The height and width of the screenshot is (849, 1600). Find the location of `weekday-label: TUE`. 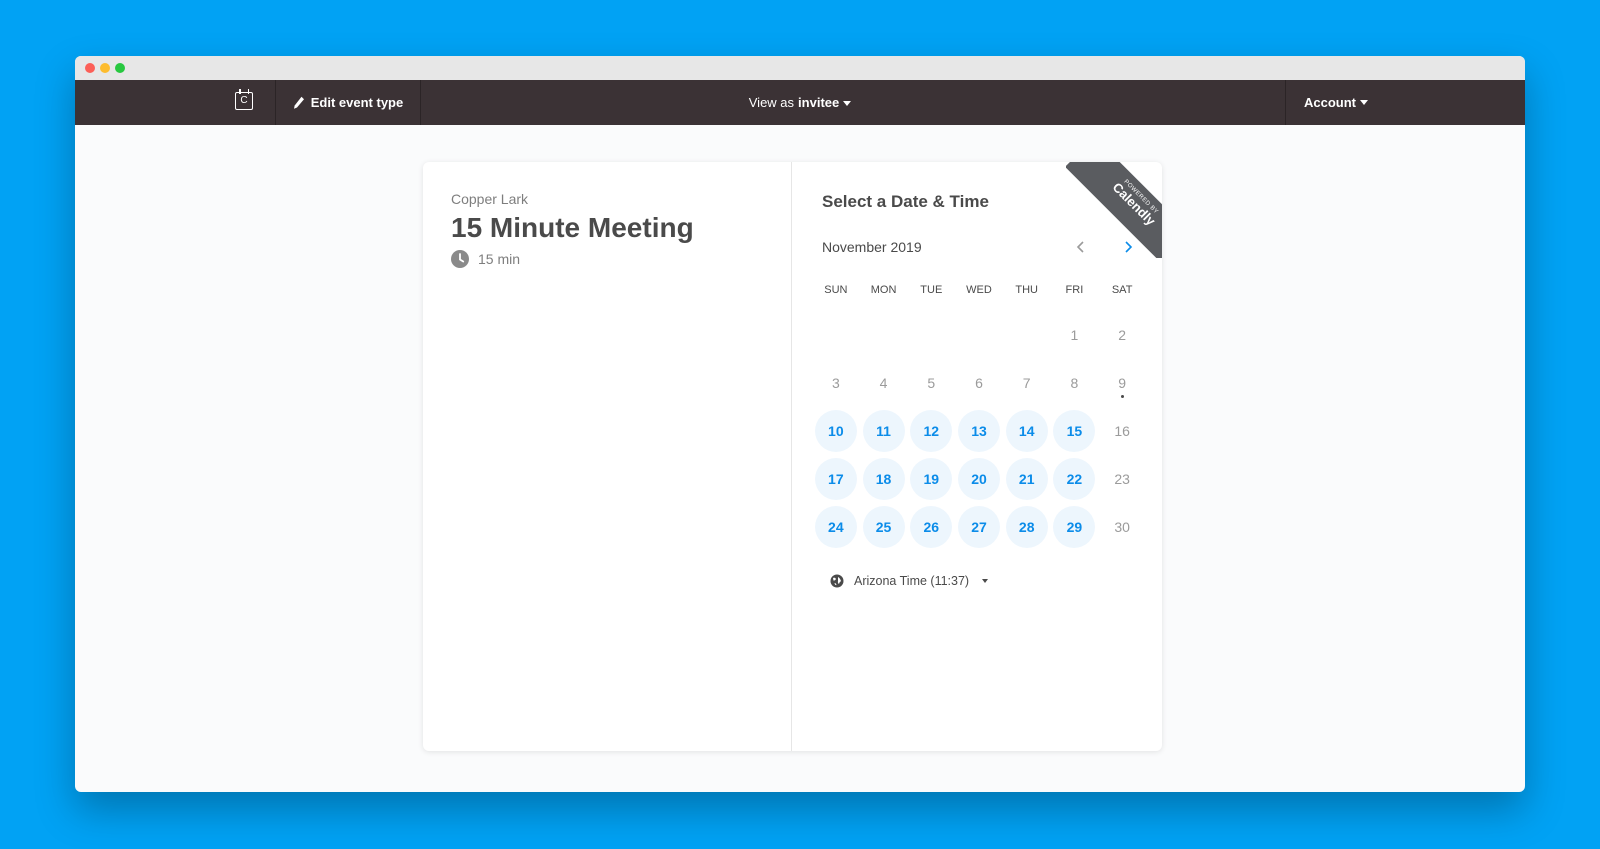

weekday-label: TUE is located at coordinates (931, 290).